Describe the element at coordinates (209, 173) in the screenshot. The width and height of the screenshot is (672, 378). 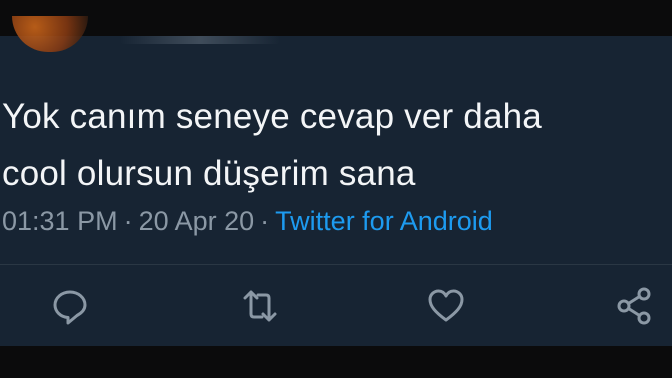
I see `tweet-text-line-2: cool olursun düşerim sana` at that location.